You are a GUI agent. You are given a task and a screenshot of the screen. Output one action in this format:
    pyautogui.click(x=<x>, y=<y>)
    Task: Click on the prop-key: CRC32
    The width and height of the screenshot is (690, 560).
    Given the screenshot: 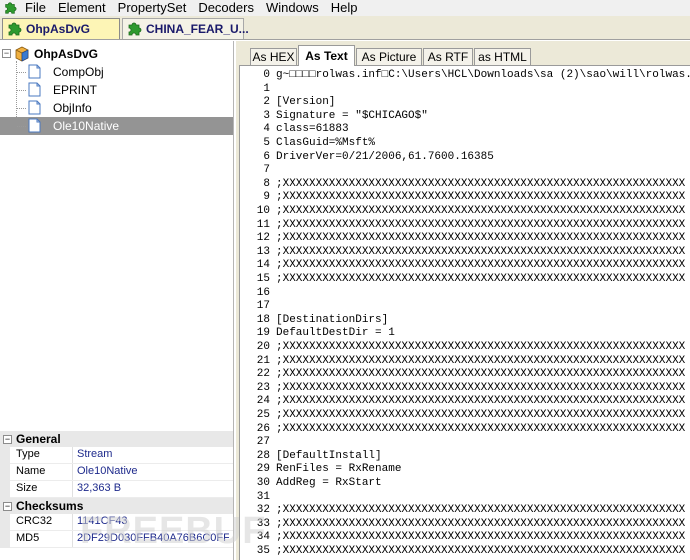 What is the action you would take?
    pyautogui.click(x=34, y=521)
    